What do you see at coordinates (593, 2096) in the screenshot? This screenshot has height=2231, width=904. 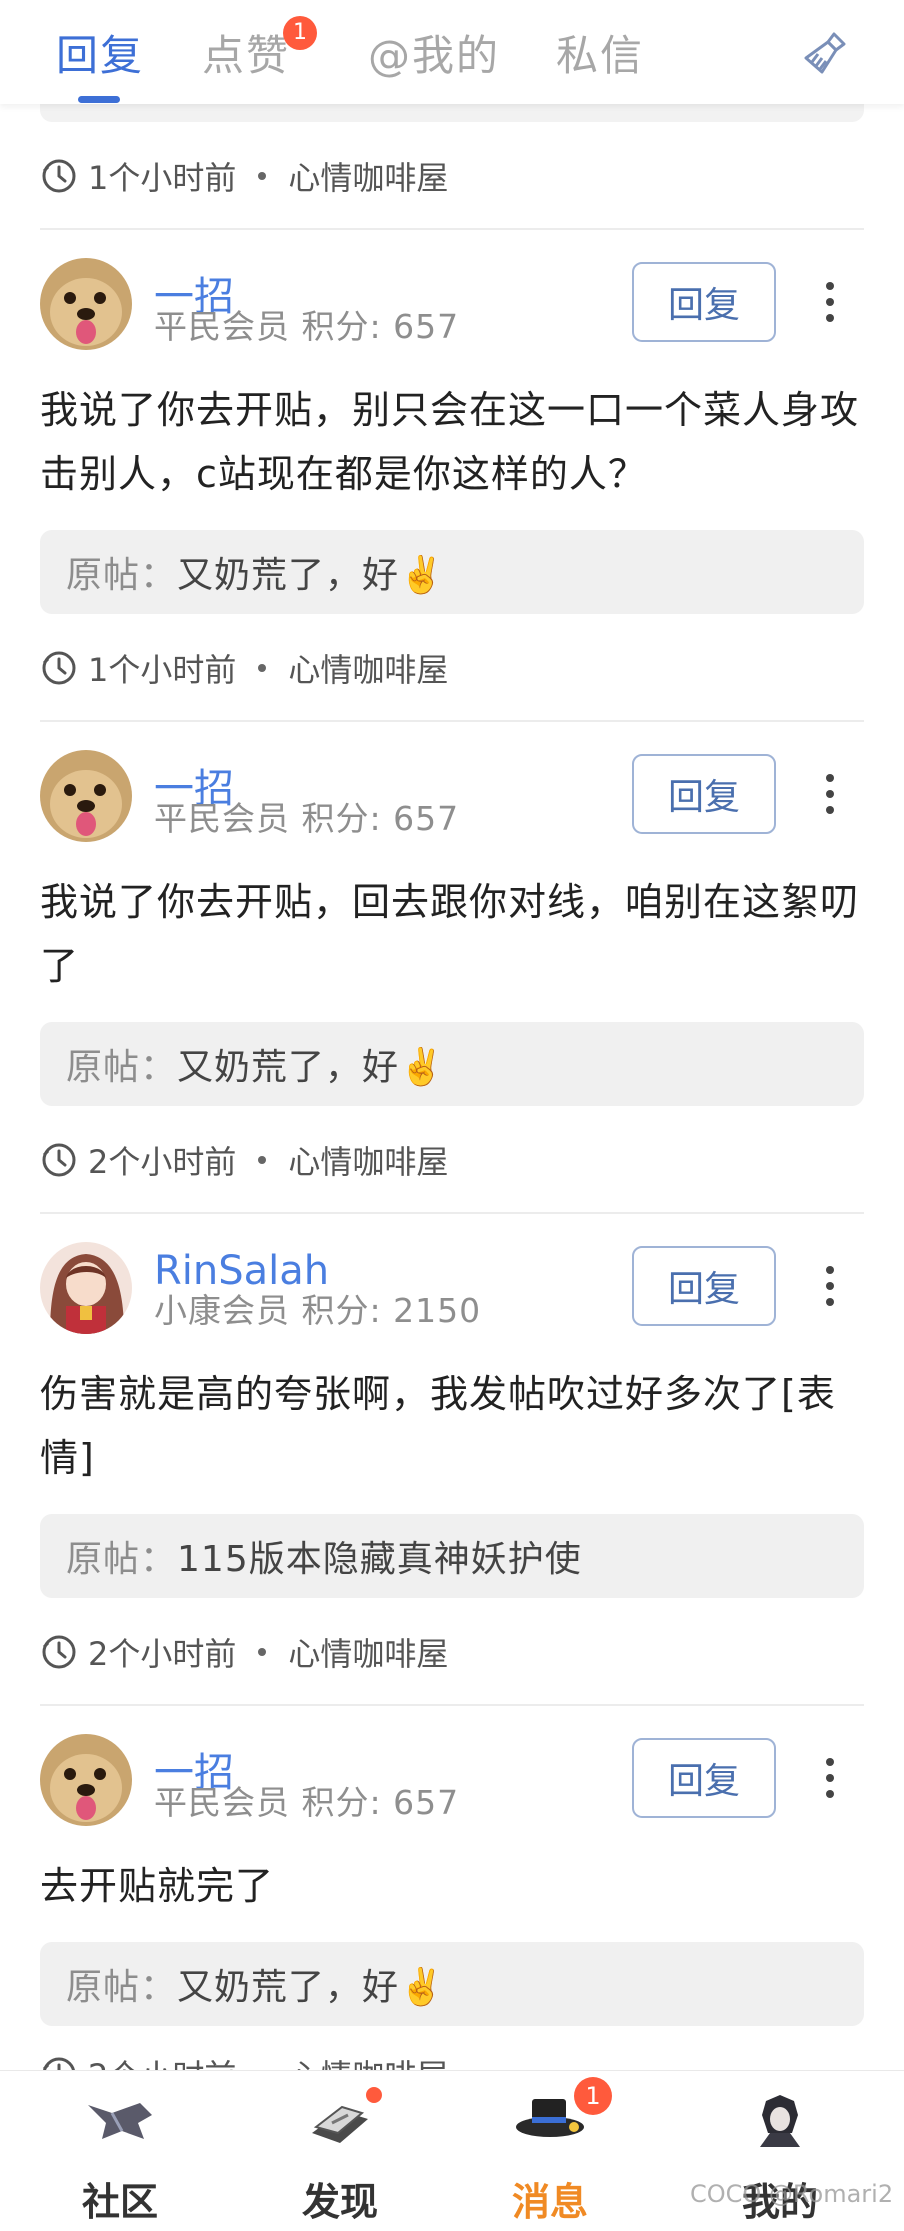 I see `messages-badge: 1` at bounding box center [593, 2096].